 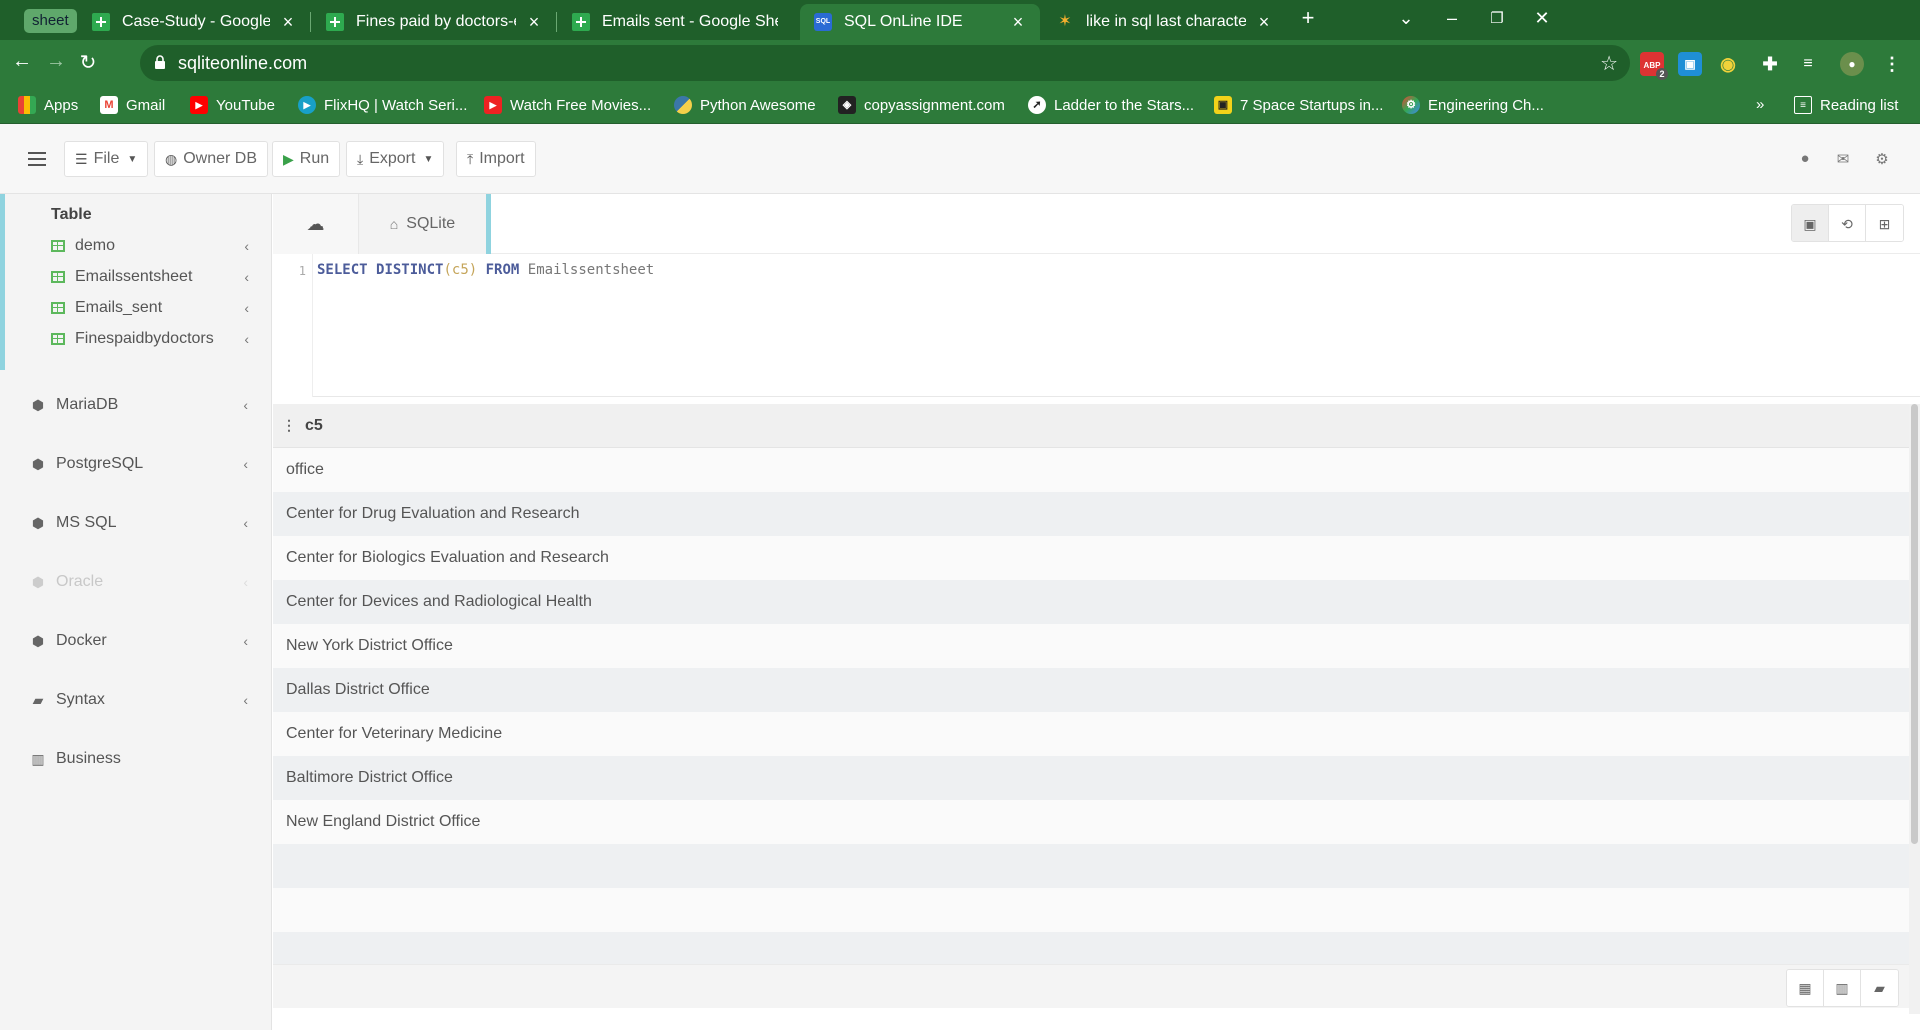 I want to click on browser-tab-grepper: ✶ like in sql last character Code Exa ×, so click(x=1164, y=22).